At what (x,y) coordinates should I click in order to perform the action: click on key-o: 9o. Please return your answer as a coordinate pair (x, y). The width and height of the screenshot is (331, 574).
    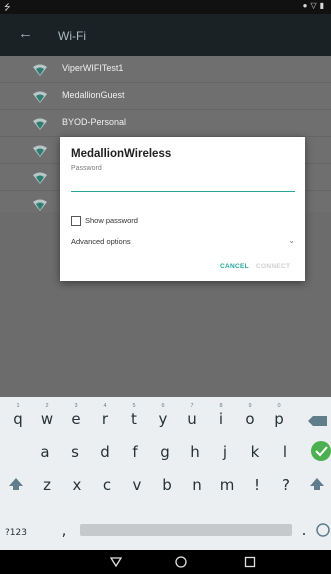
    Looking at the image, I should click on (250, 418).